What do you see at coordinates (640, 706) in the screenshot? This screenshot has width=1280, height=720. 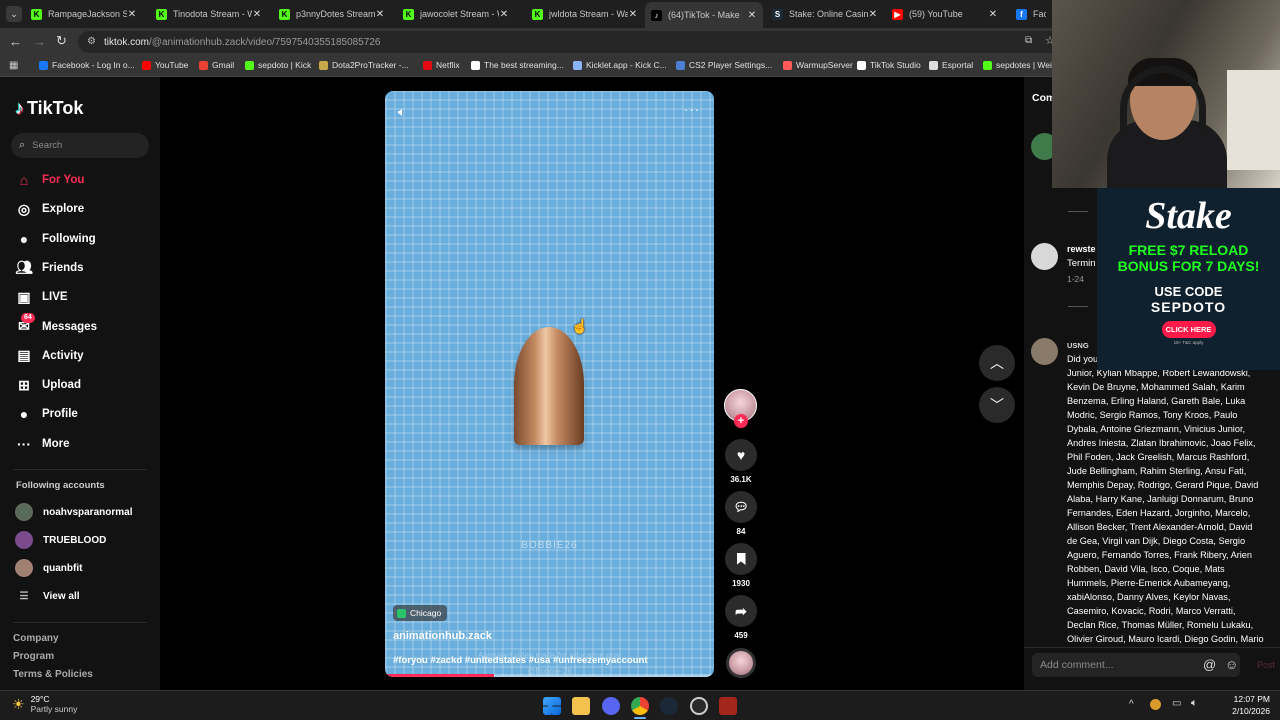 I see `chrome-icon` at bounding box center [640, 706].